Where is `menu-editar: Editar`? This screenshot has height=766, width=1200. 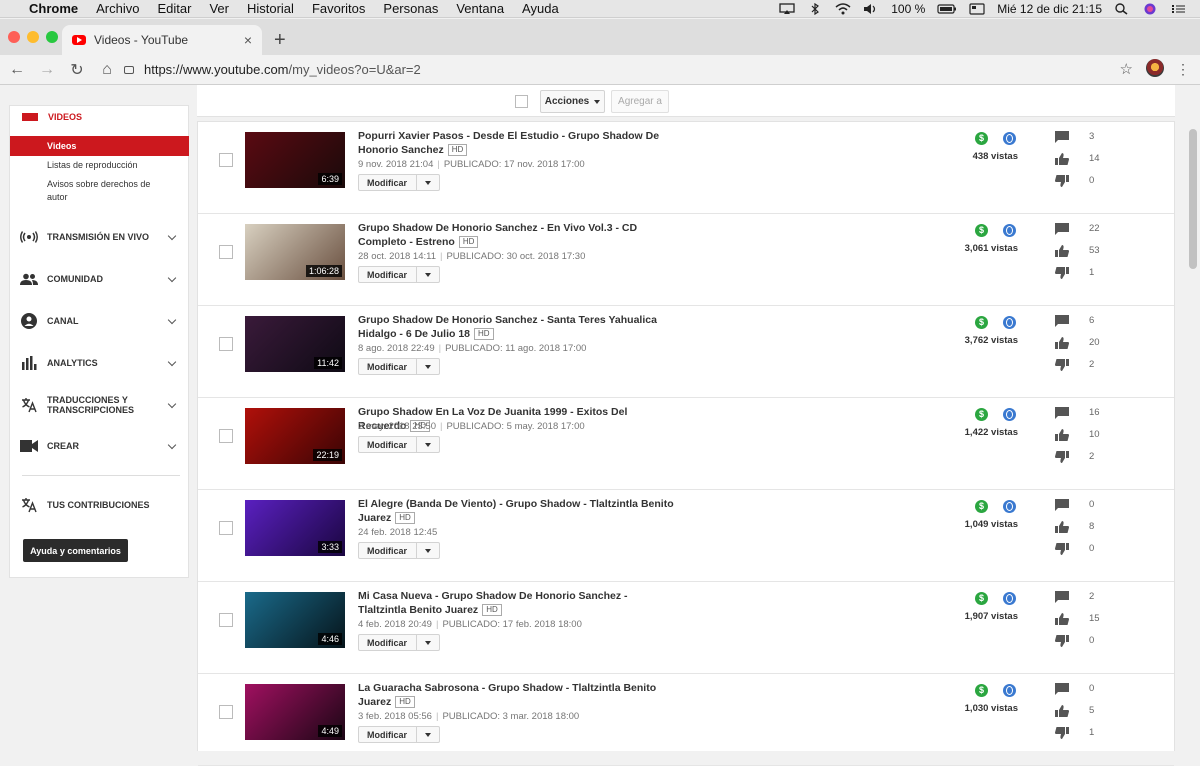
menu-editar: Editar is located at coordinates (174, 9).